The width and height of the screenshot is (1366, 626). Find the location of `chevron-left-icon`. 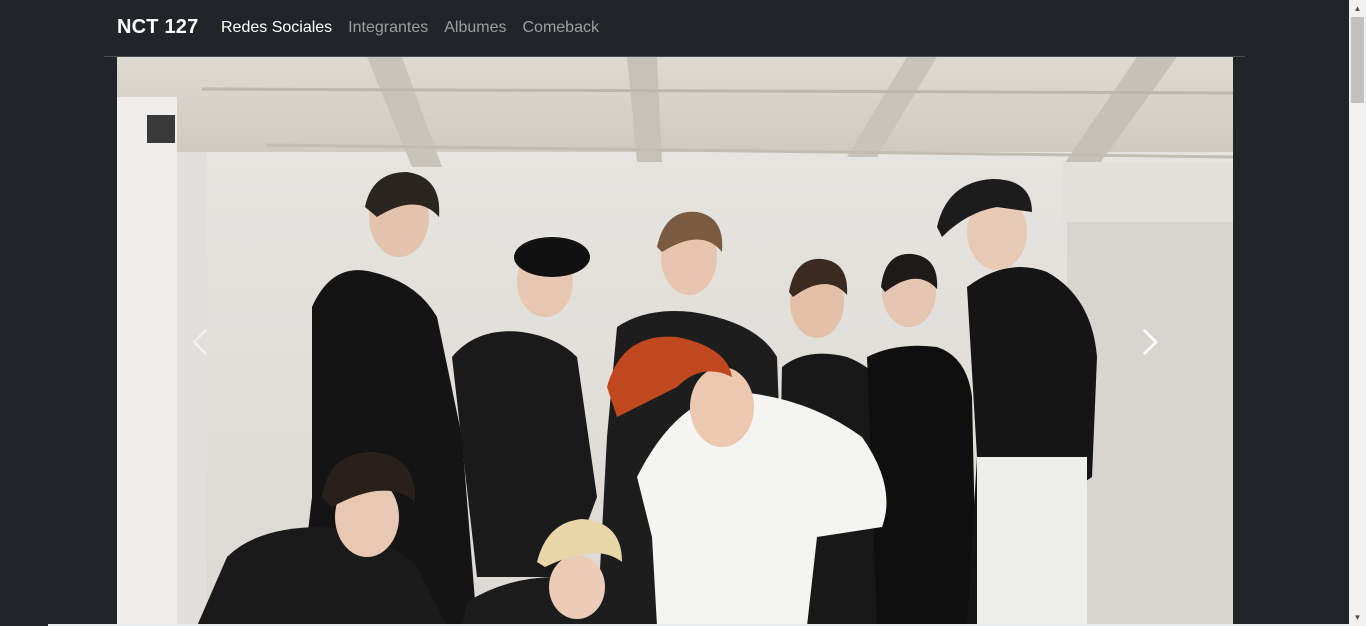

chevron-left-icon is located at coordinates (199, 341).